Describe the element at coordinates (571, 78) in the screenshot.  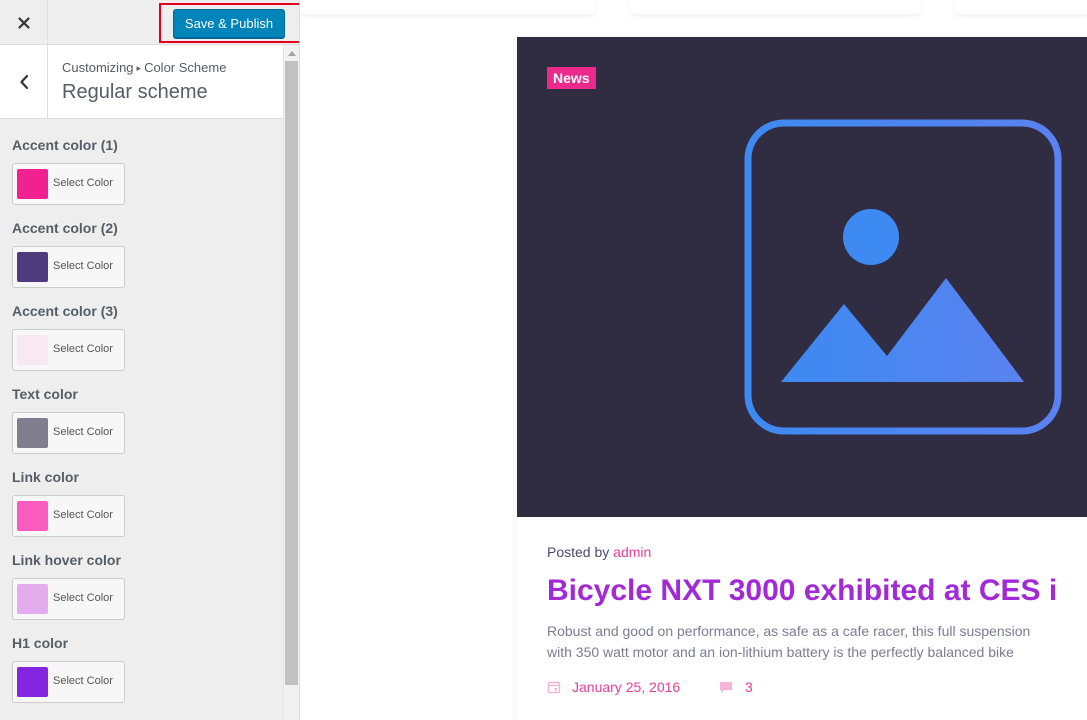
I see `category-badge: News` at that location.